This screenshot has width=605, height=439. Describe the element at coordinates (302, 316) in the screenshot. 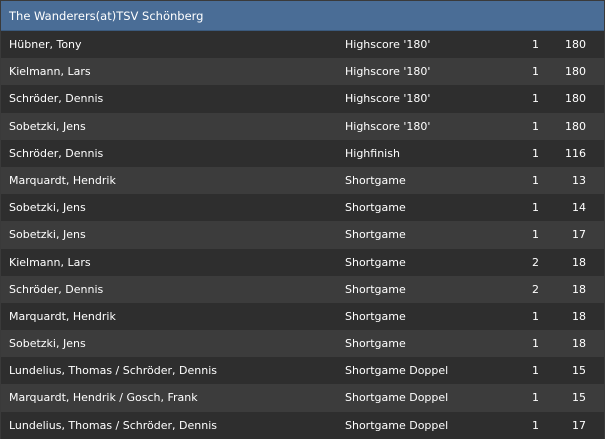

I see `table-row: Marquardt, Hendrik Shortgame 1 18` at that location.